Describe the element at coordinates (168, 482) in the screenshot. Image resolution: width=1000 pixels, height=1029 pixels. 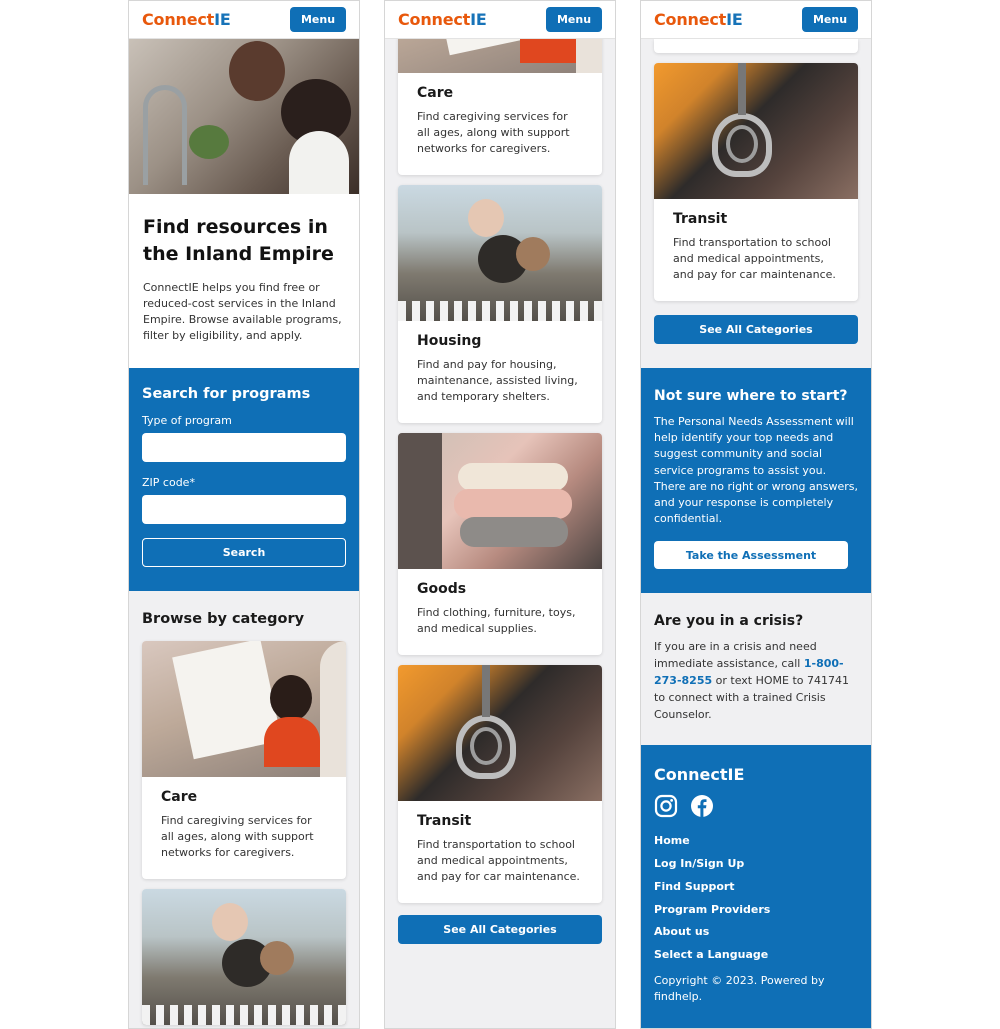
I see `zip-code-label: ZIP code*` at that location.